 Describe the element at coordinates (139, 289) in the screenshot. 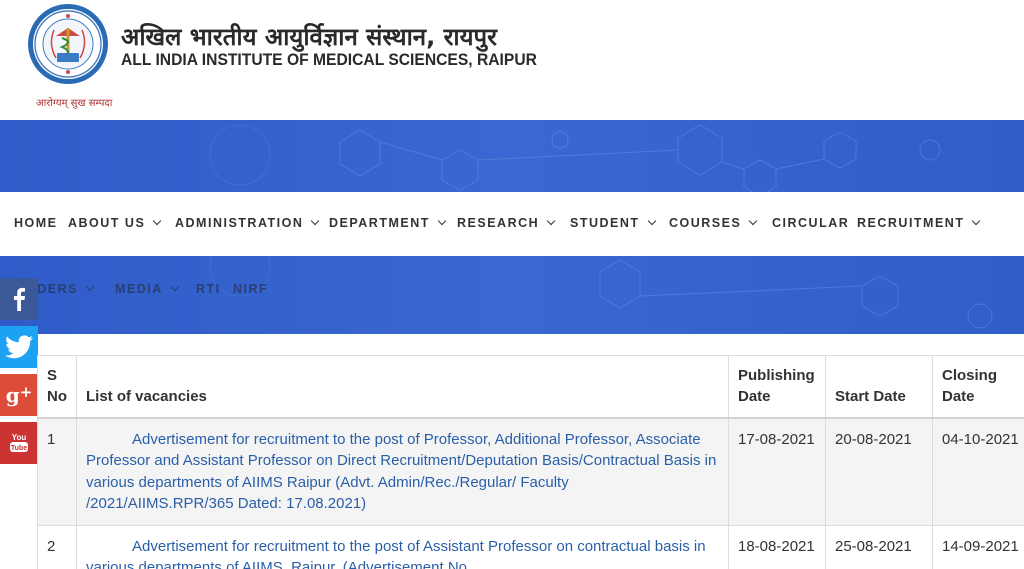

I see `nav-label: MEDIA` at that location.